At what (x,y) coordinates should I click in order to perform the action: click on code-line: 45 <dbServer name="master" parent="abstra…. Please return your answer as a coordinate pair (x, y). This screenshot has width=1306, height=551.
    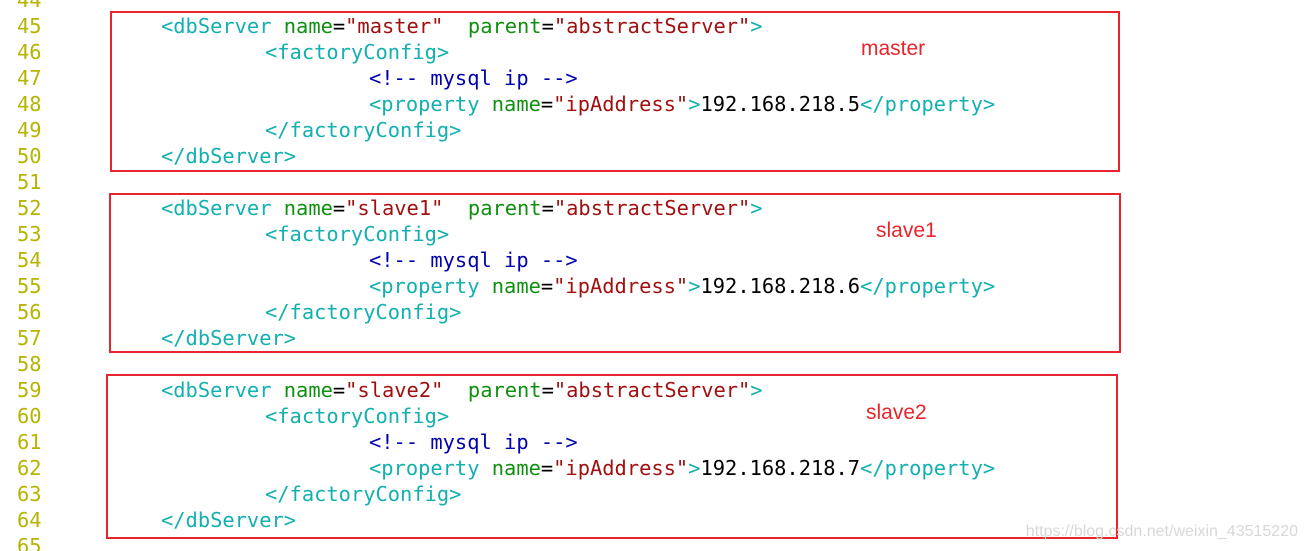
    Looking at the image, I should click on (653, 26).